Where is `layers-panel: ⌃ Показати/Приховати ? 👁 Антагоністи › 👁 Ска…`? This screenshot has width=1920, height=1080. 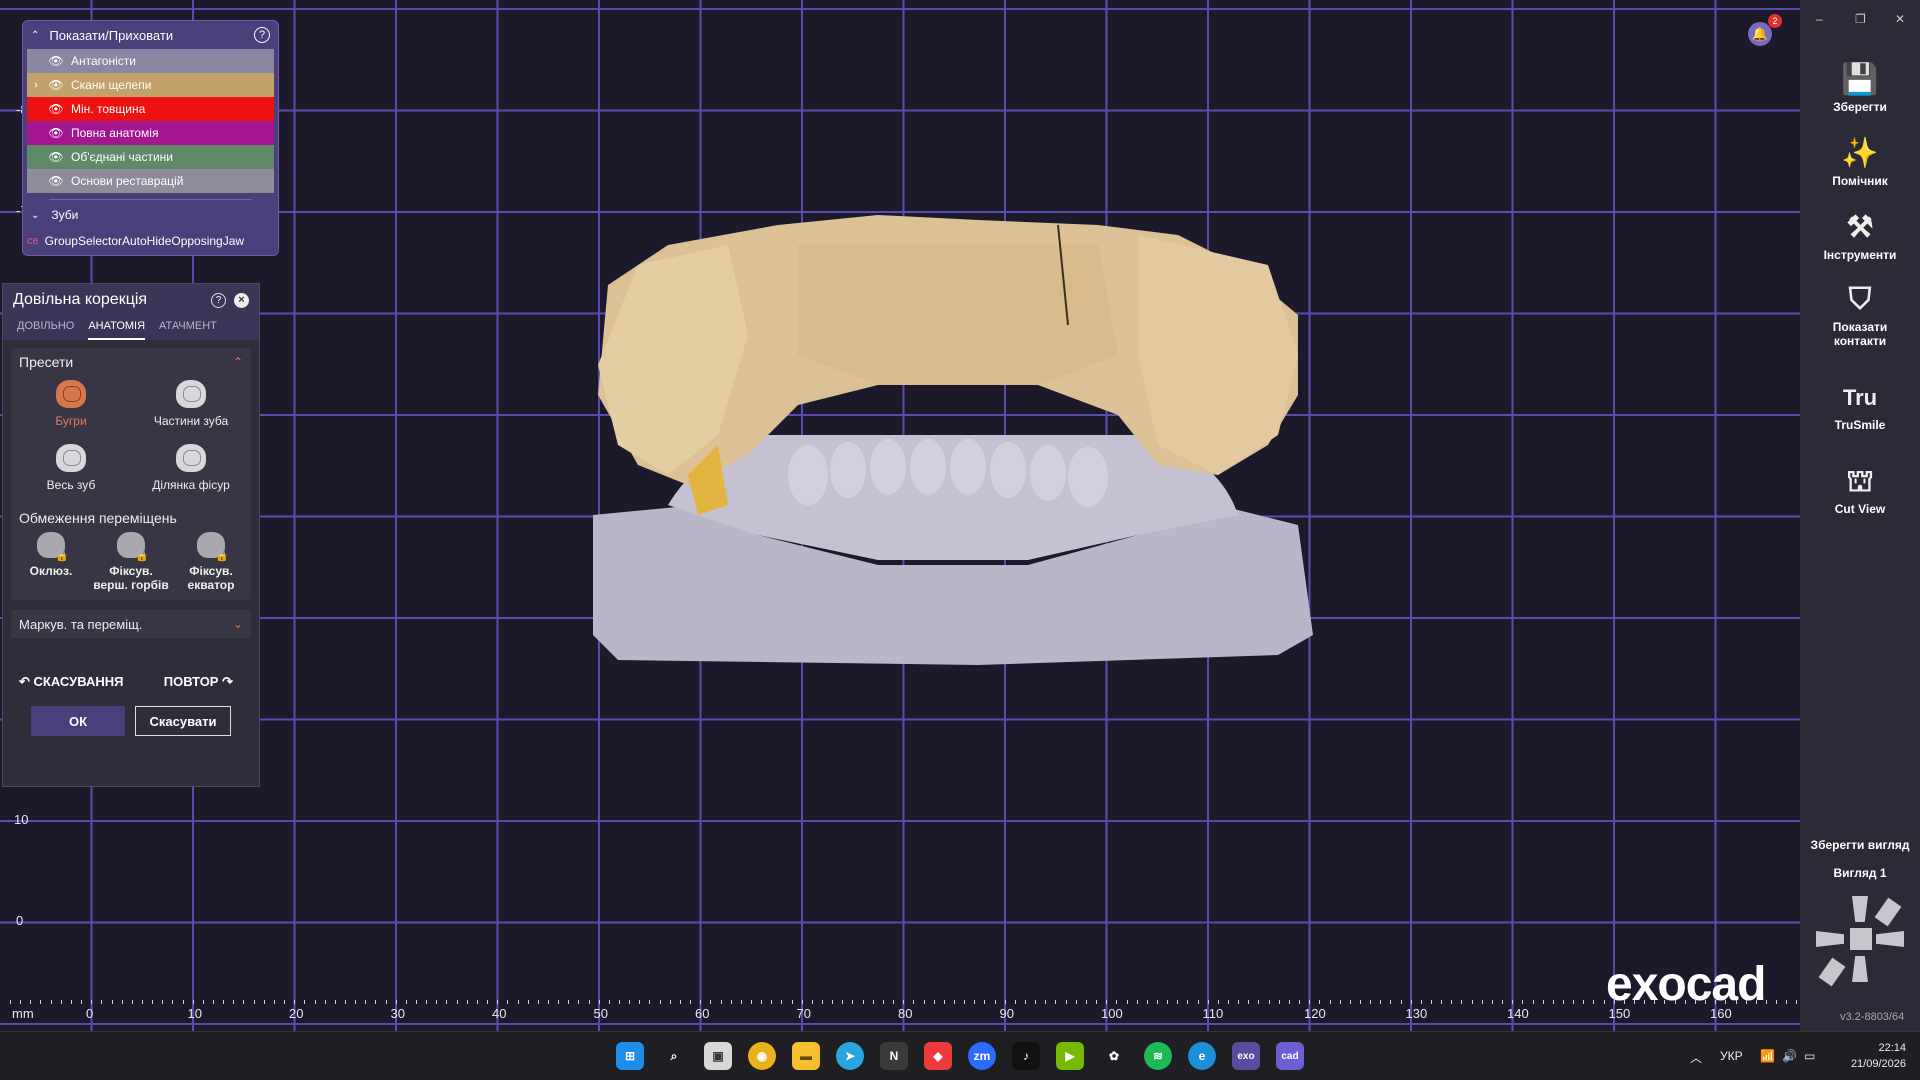
layers-panel: ⌃ Показати/Приховати ? 👁 Антагоністи › 👁 Ска… is located at coordinates (150, 138).